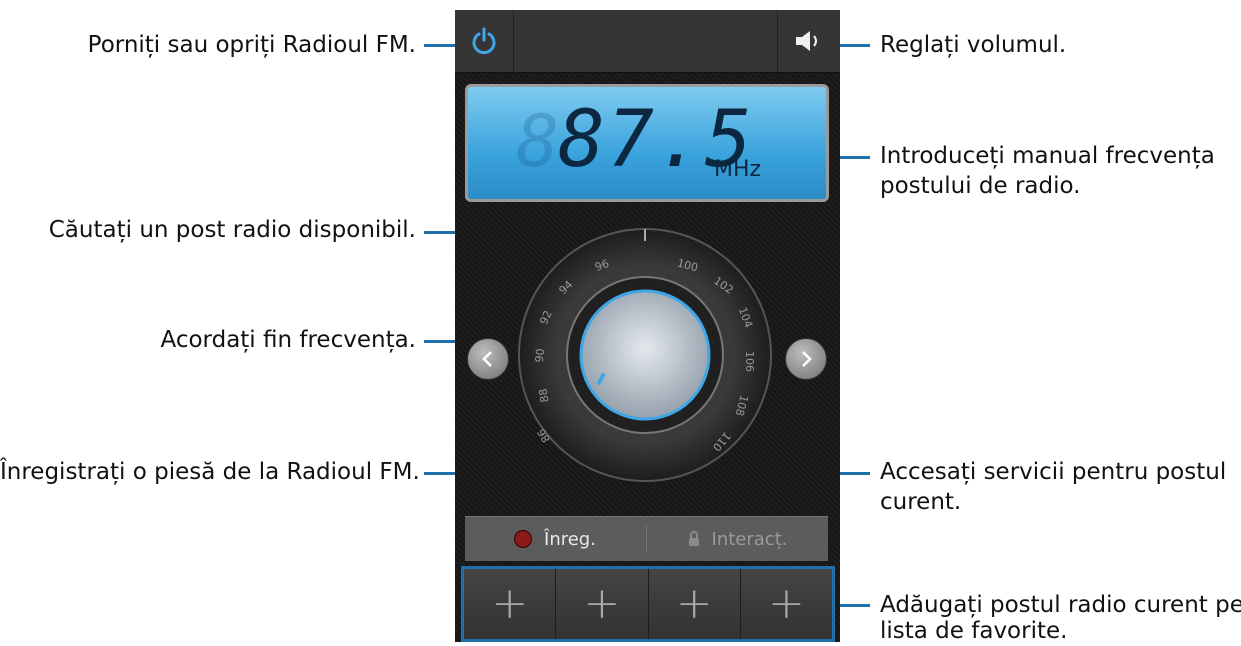  I want to click on callout-services-1: Accesați servicii pentru postul, so click(1053, 472).